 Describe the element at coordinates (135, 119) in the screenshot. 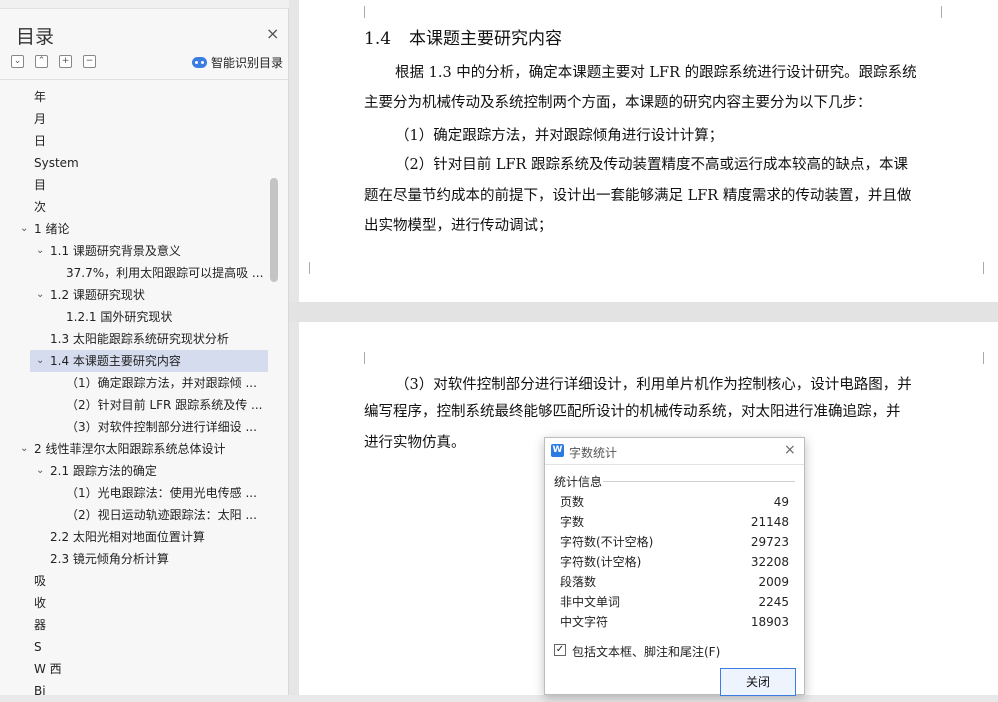

I see `toc-item: 月` at that location.